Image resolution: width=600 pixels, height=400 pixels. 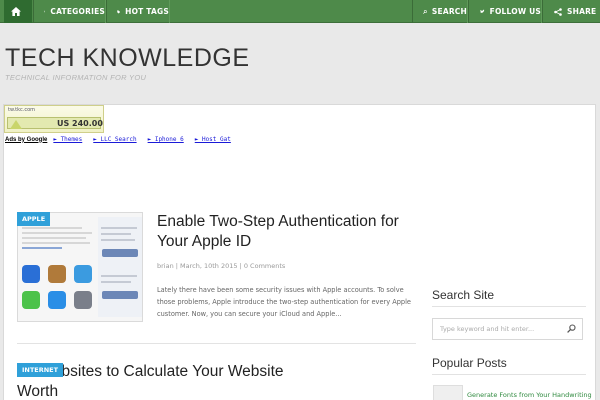 I want to click on nav-search-label: SEARCH, so click(x=449, y=11).